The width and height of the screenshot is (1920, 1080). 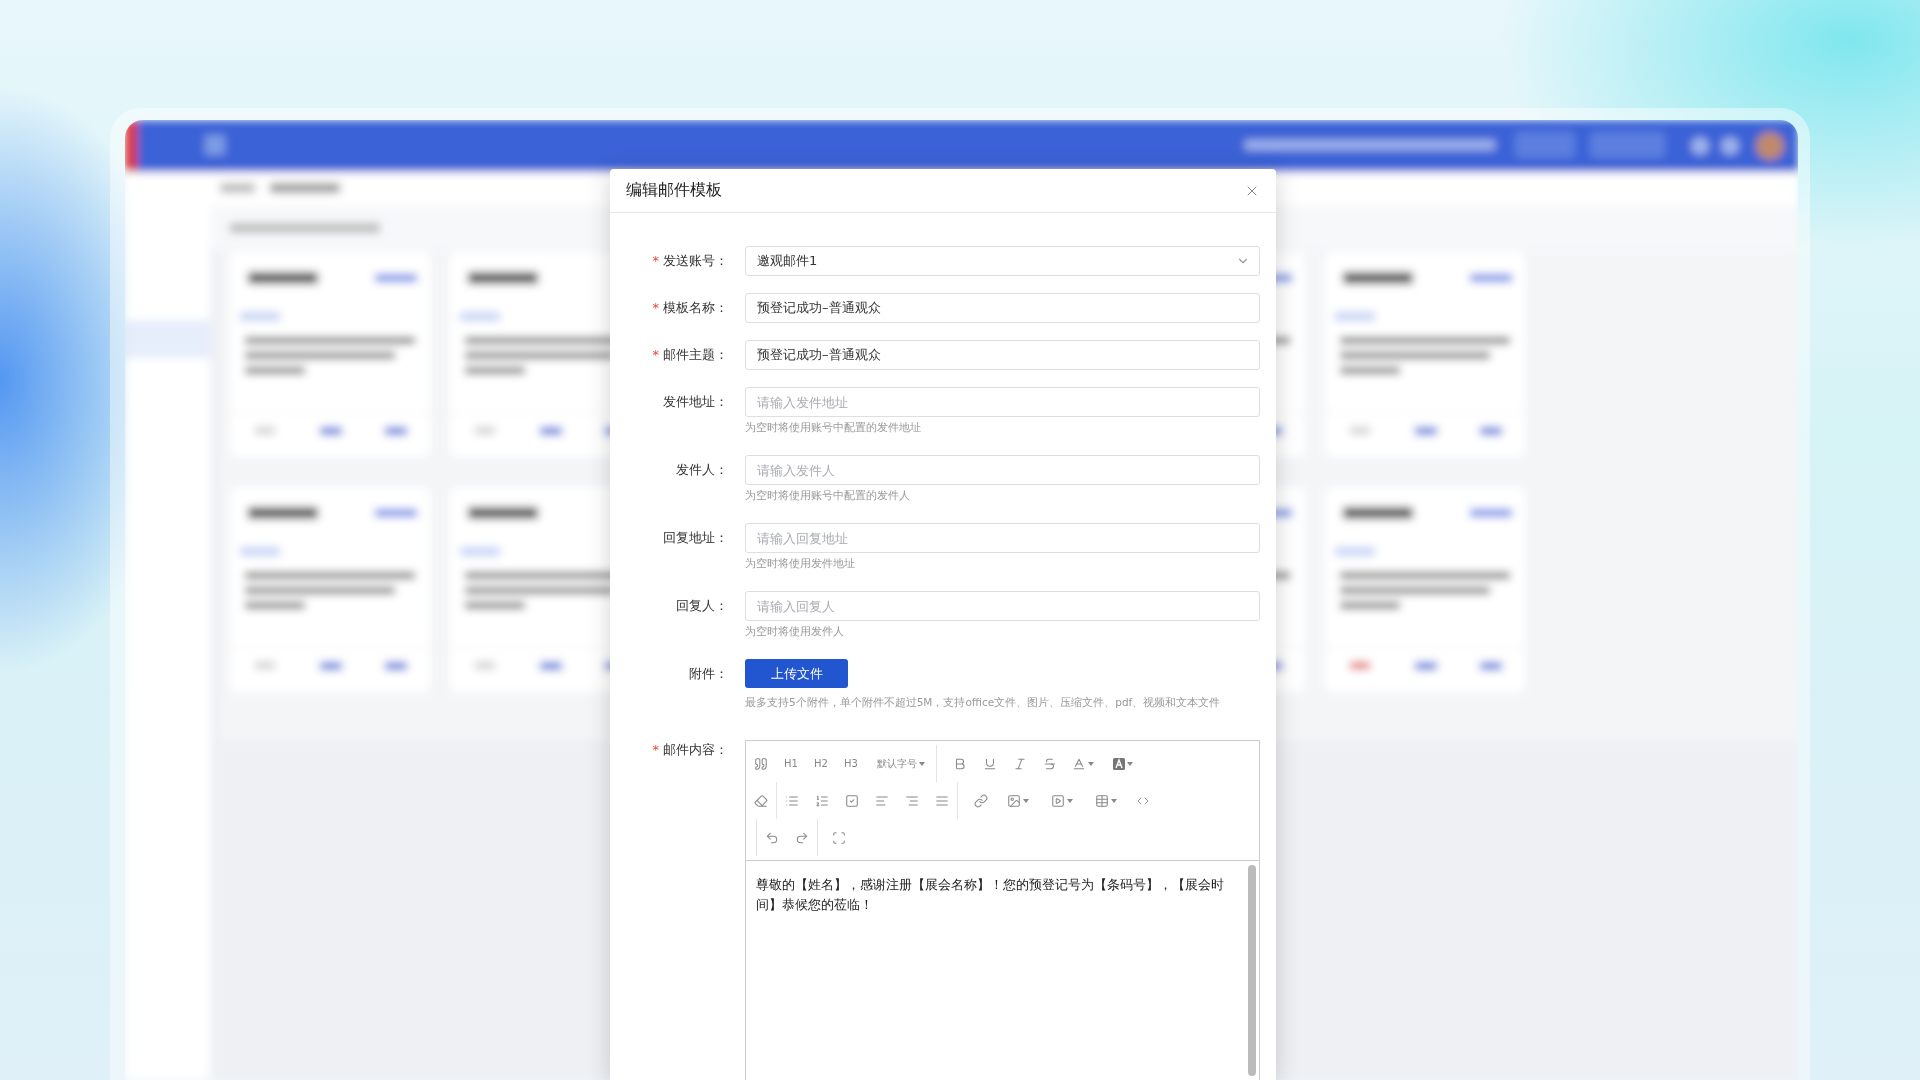 I want to click on input-field: 请输入回复人, so click(x=1002, y=606).